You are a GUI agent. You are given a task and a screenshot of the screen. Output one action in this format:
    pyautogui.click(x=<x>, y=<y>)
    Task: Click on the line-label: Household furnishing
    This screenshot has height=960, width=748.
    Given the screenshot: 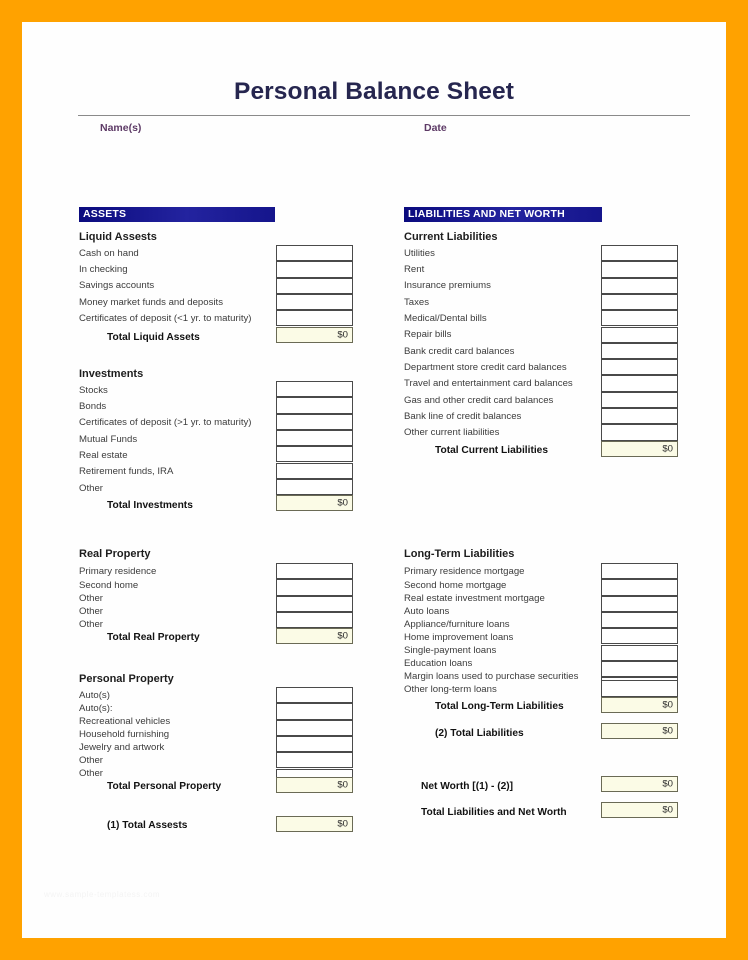 What is the action you would take?
    pyautogui.click(x=124, y=734)
    